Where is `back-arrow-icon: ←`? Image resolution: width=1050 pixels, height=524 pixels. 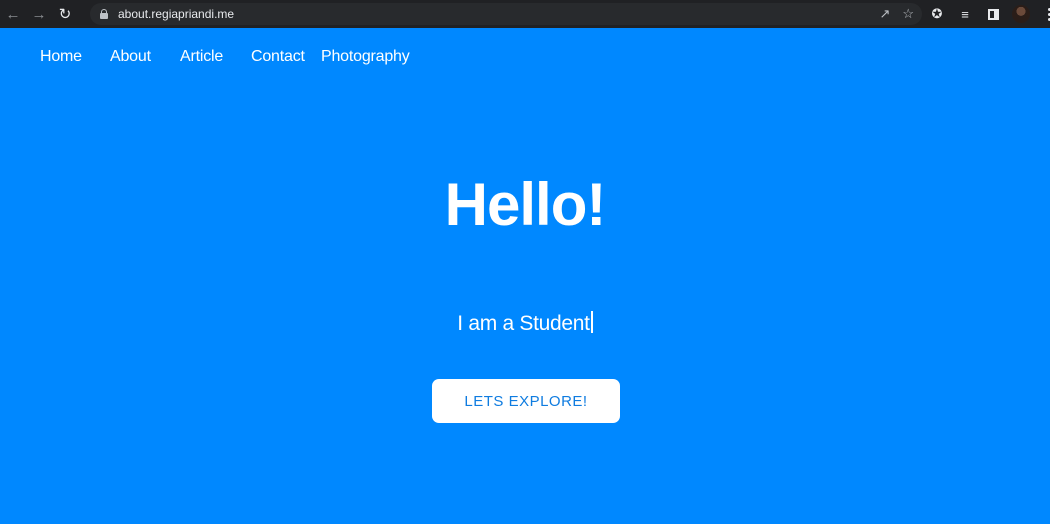 back-arrow-icon: ← is located at coordinates (13, 14).